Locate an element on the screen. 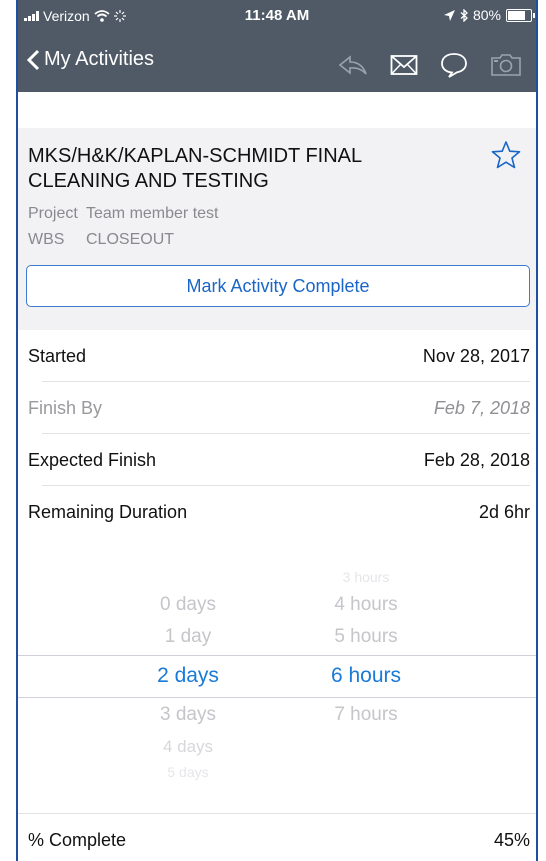 The height and width of the screenshot is (861, 546). reply-icon is located at coordinates (353, 65).